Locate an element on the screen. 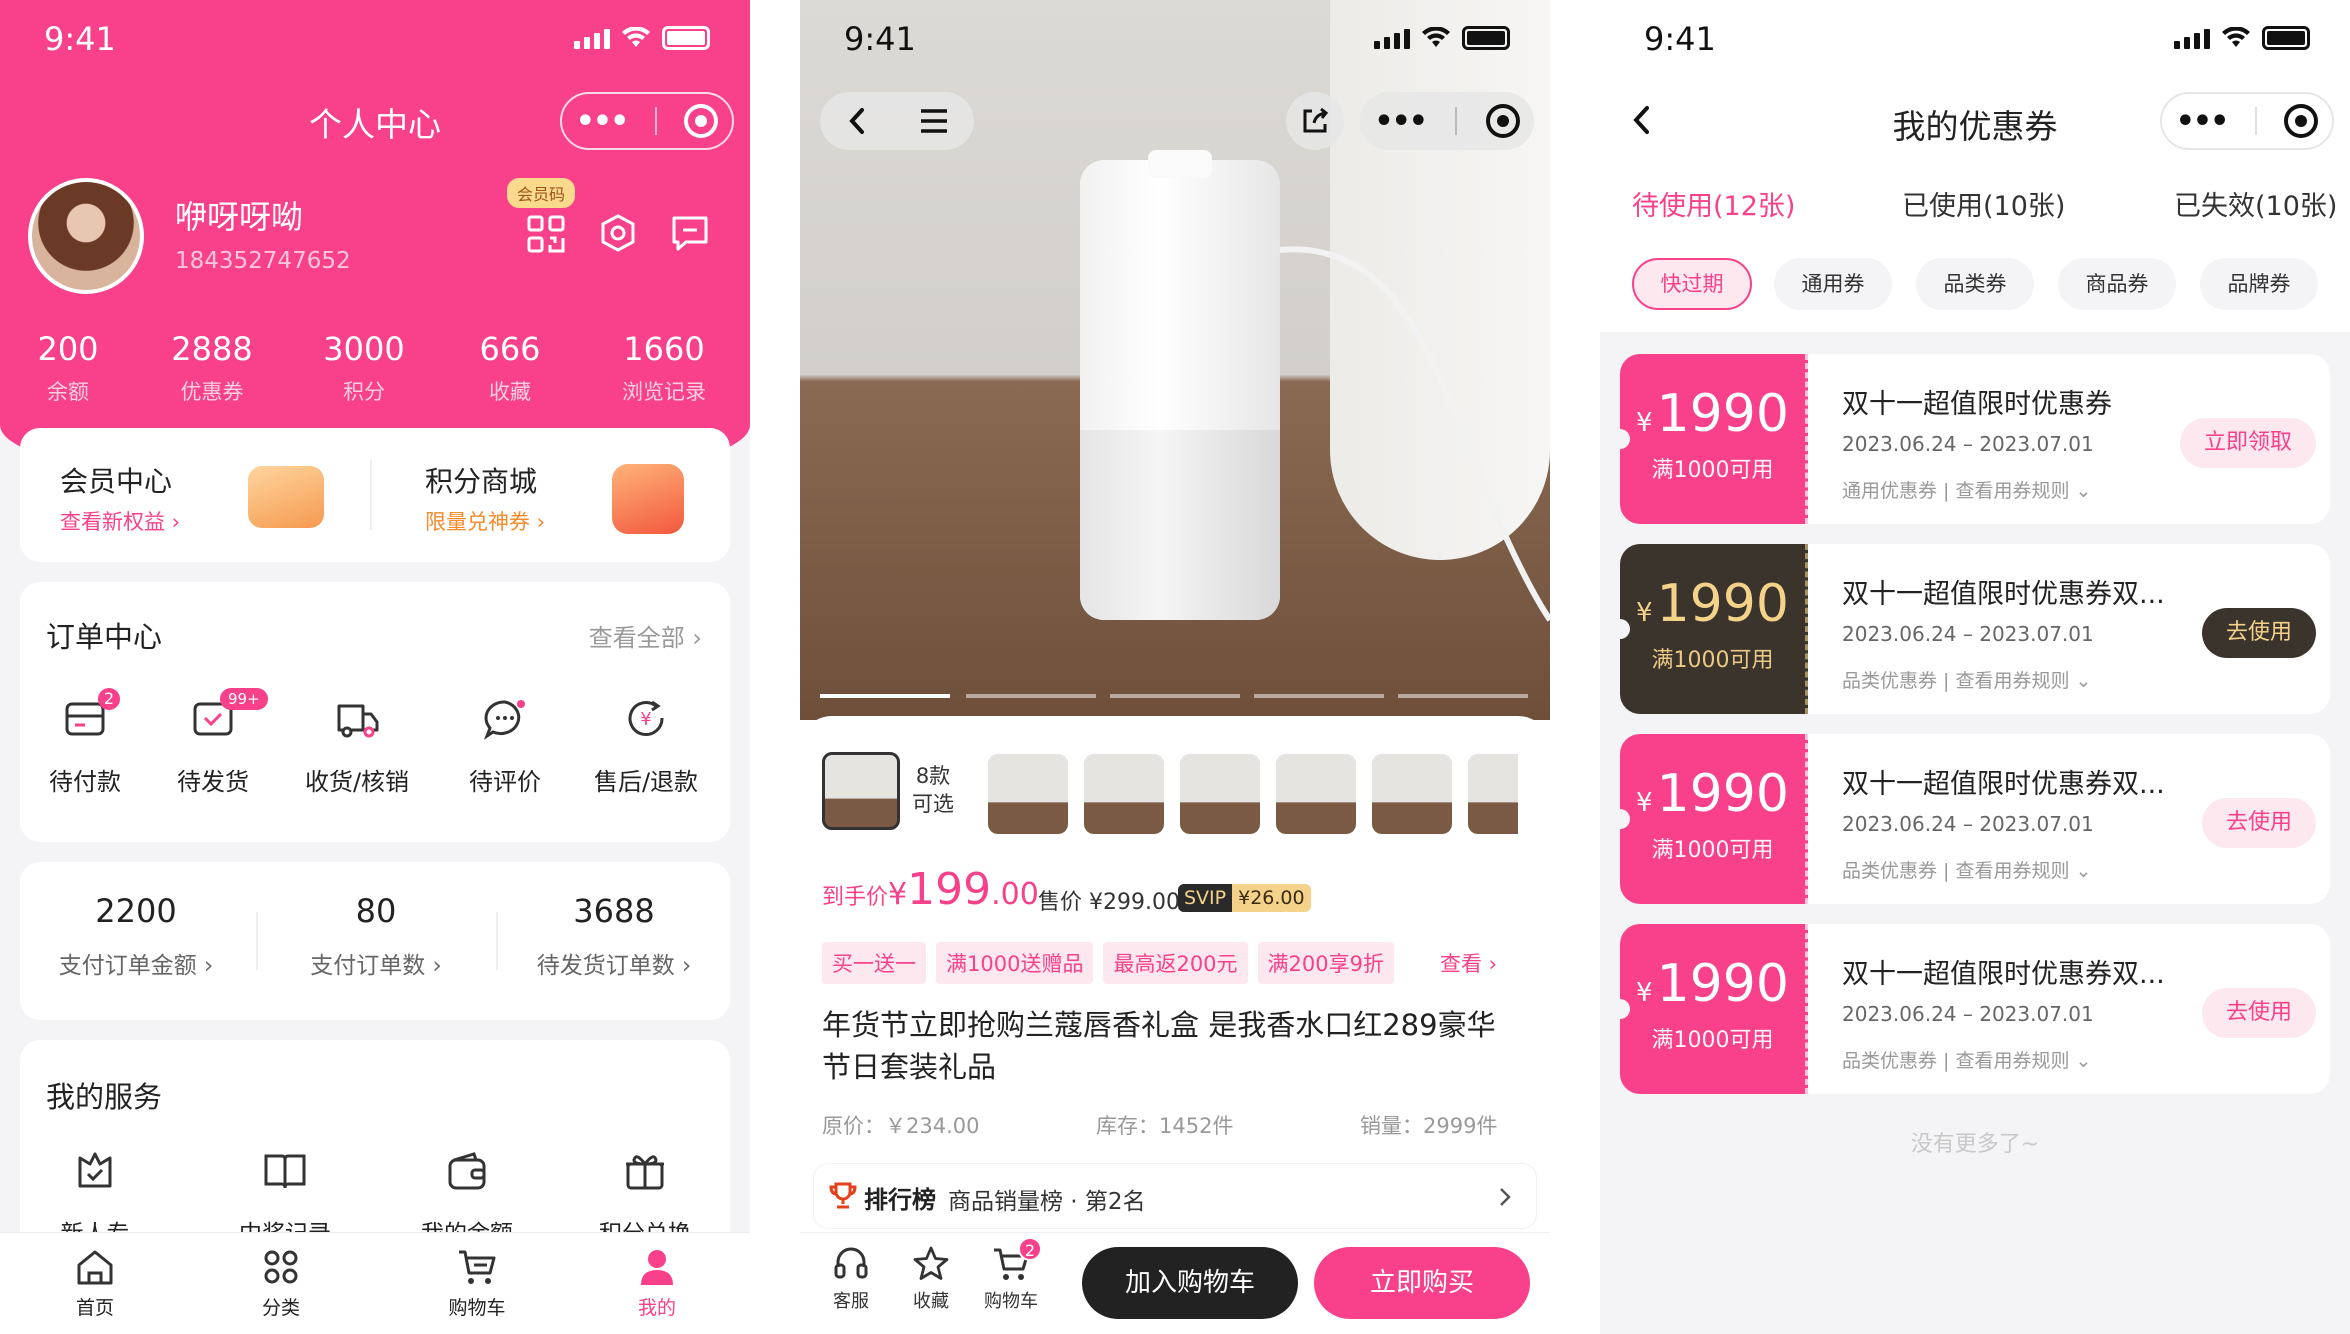  stat-points: 3000 积分 is located at coordinates (364, 368).